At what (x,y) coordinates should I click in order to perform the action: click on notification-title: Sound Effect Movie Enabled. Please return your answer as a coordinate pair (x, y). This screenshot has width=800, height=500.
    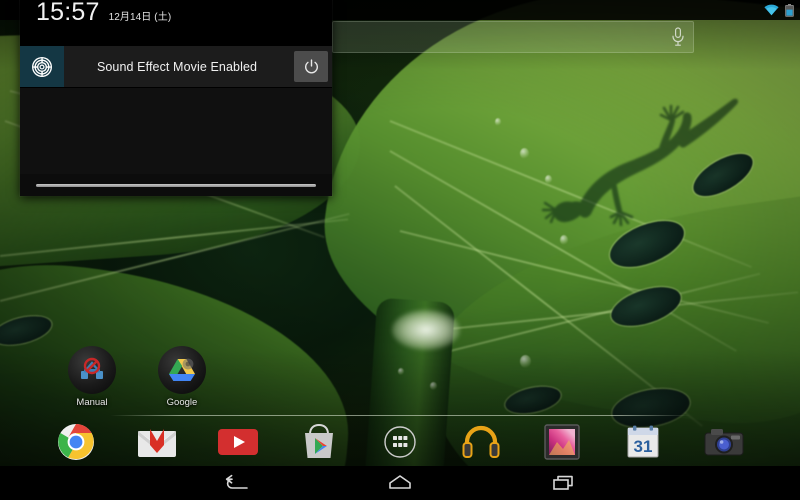
    Looking at the image, I should click on (177, 66).